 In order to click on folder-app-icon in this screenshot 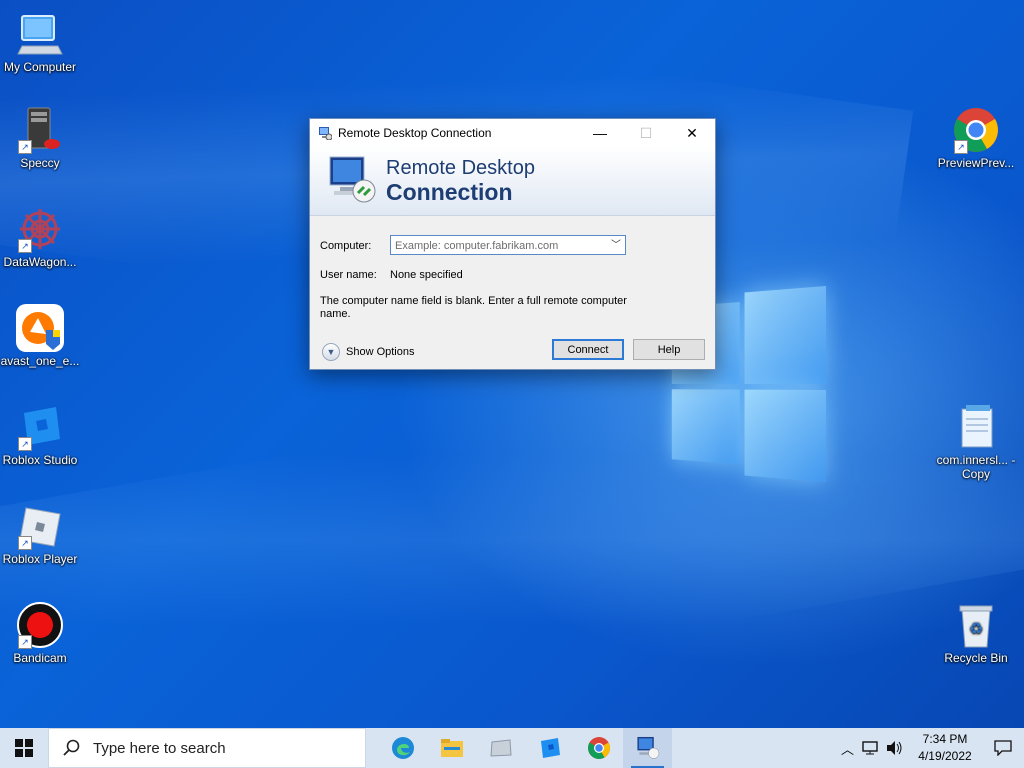, I will do `click(500, 748)`.